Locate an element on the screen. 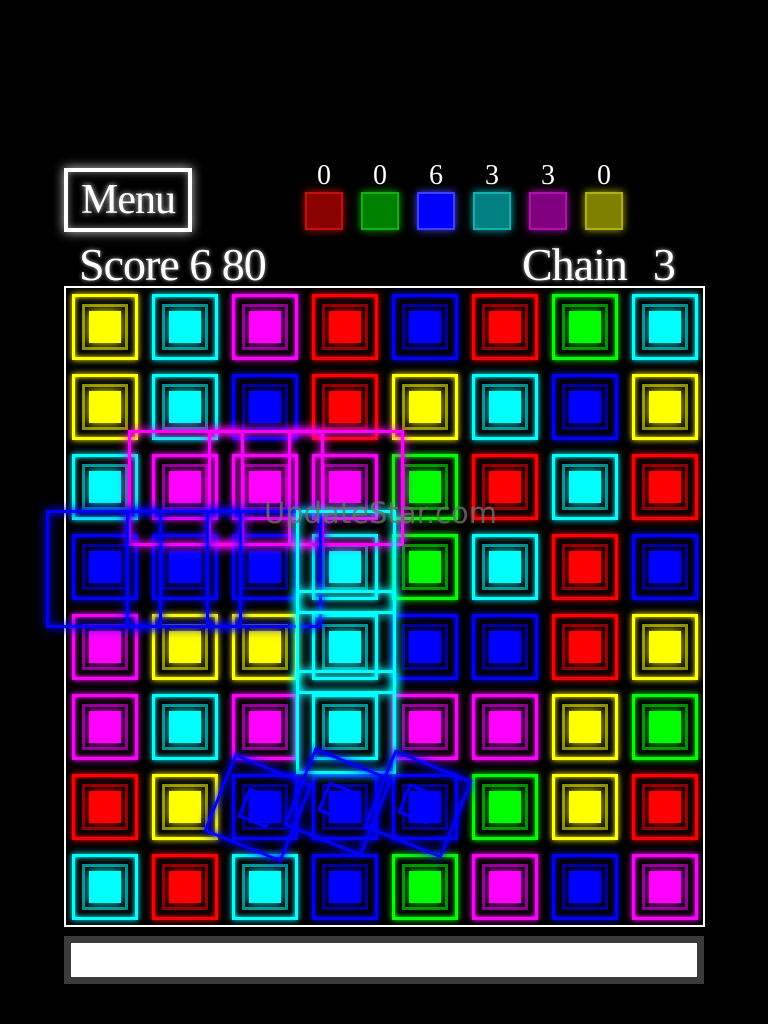 Image resolution: width=768 pixels, height=1024 pixels. tile-r7-c7 is located at coordinates (665, 887).